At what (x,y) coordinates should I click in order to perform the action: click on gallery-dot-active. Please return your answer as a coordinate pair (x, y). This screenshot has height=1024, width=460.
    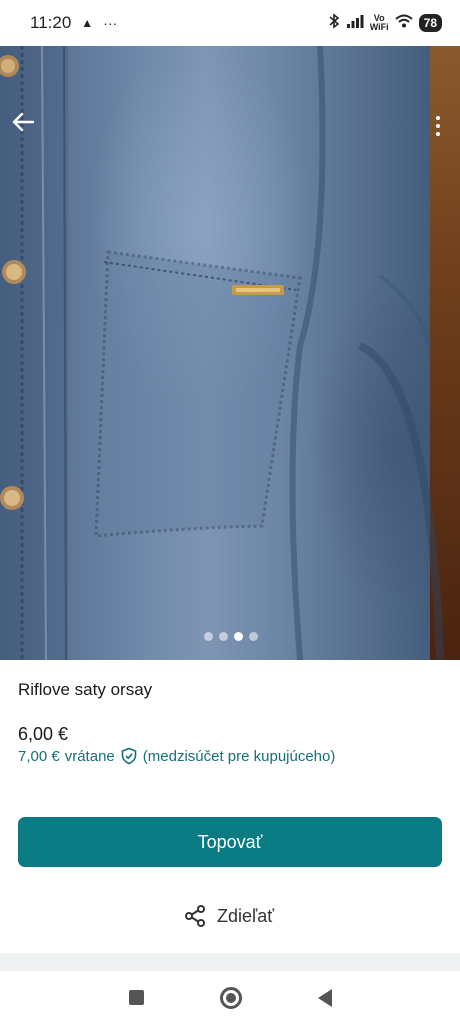
    Looking at the image, I should click on (238, 636).